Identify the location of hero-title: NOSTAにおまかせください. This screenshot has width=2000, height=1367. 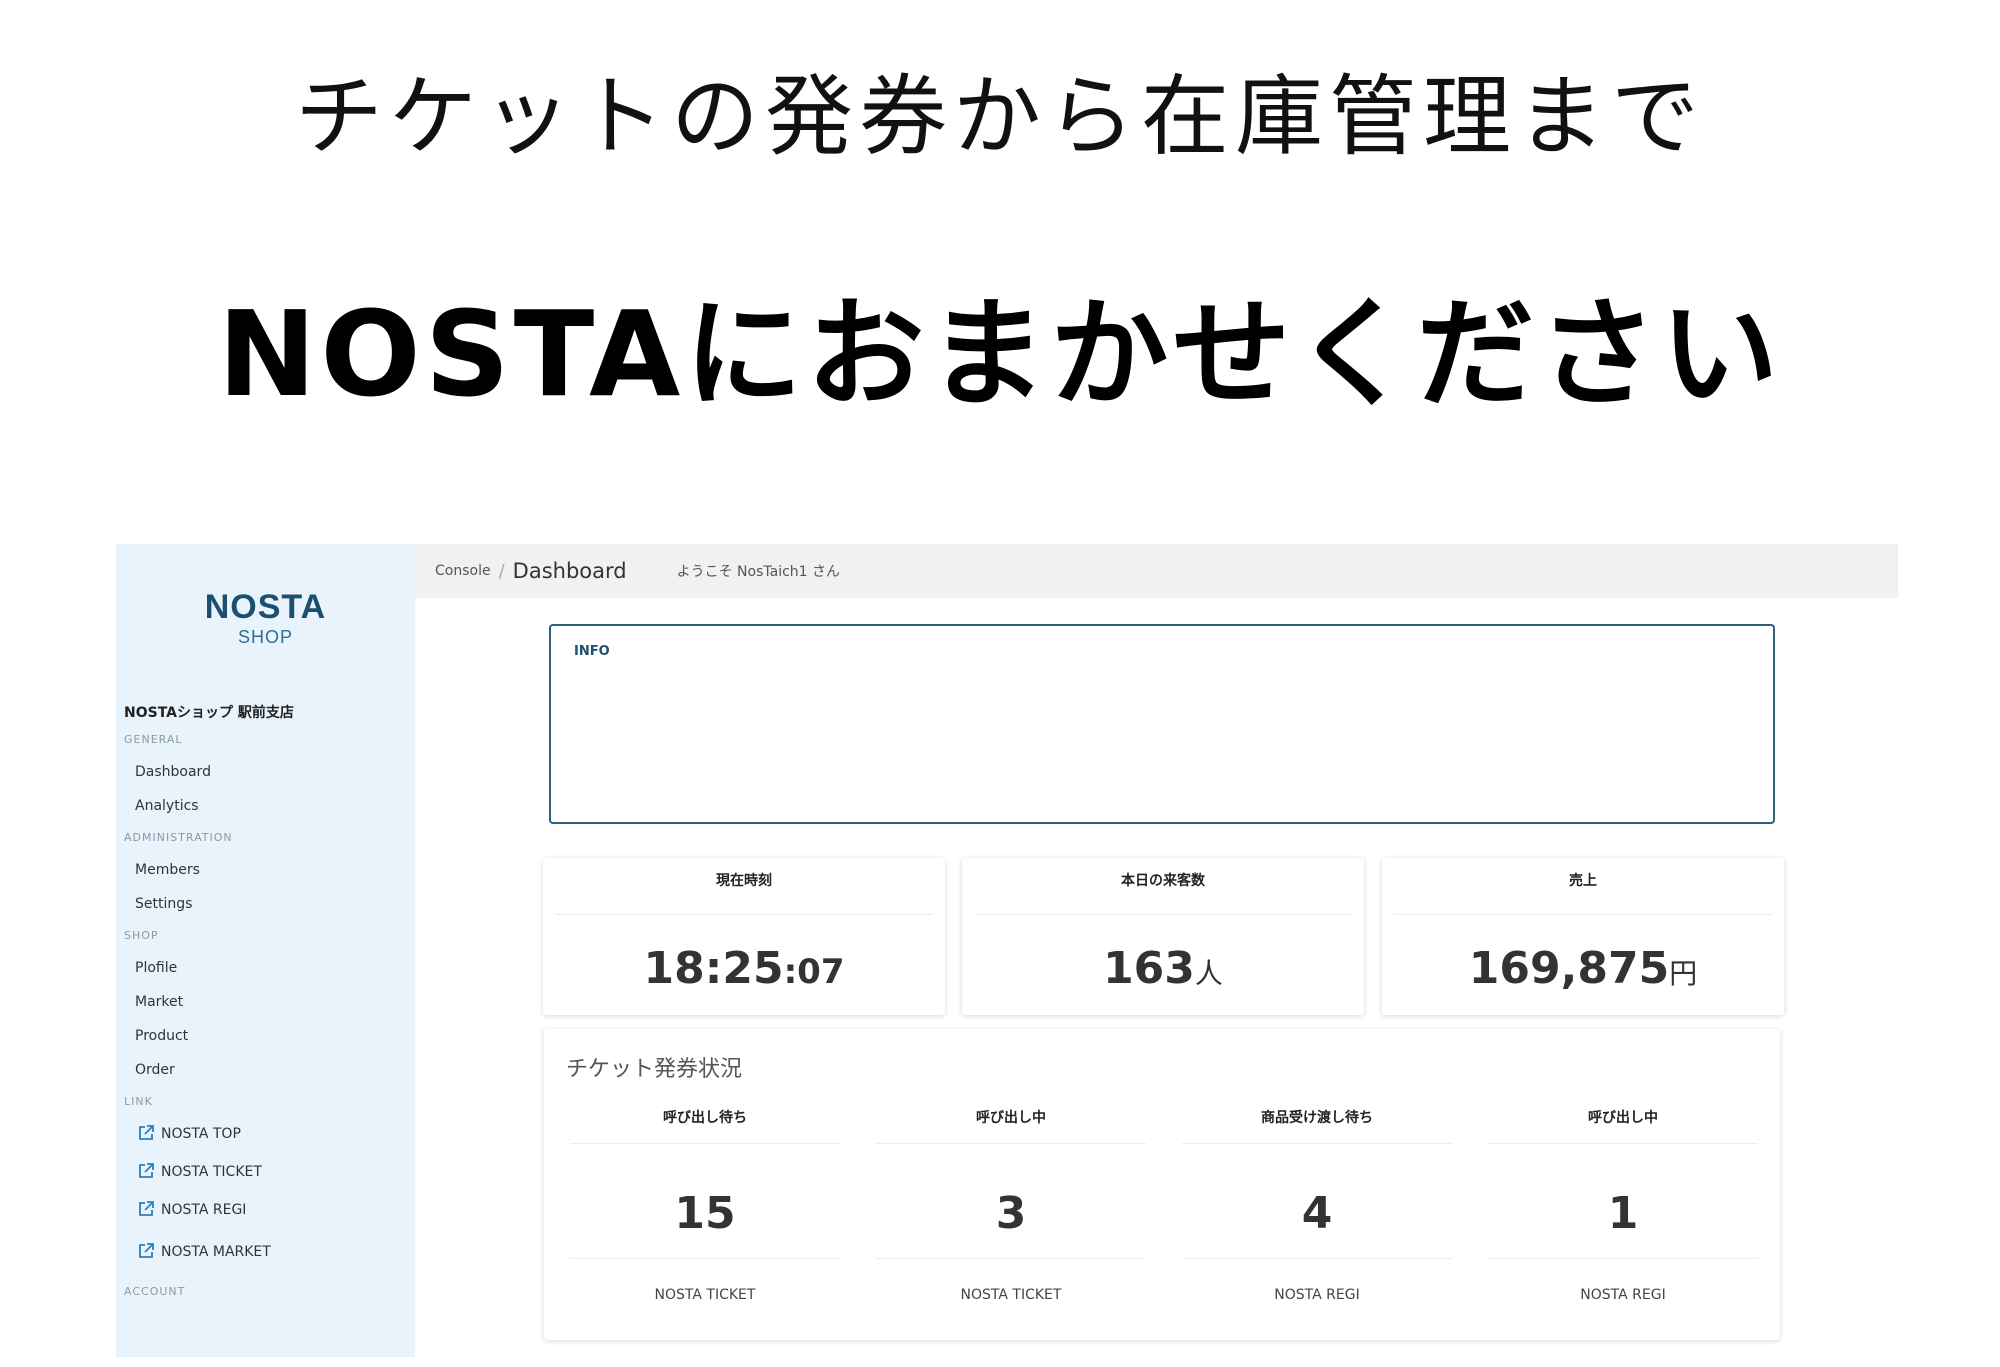
(1000, 354).